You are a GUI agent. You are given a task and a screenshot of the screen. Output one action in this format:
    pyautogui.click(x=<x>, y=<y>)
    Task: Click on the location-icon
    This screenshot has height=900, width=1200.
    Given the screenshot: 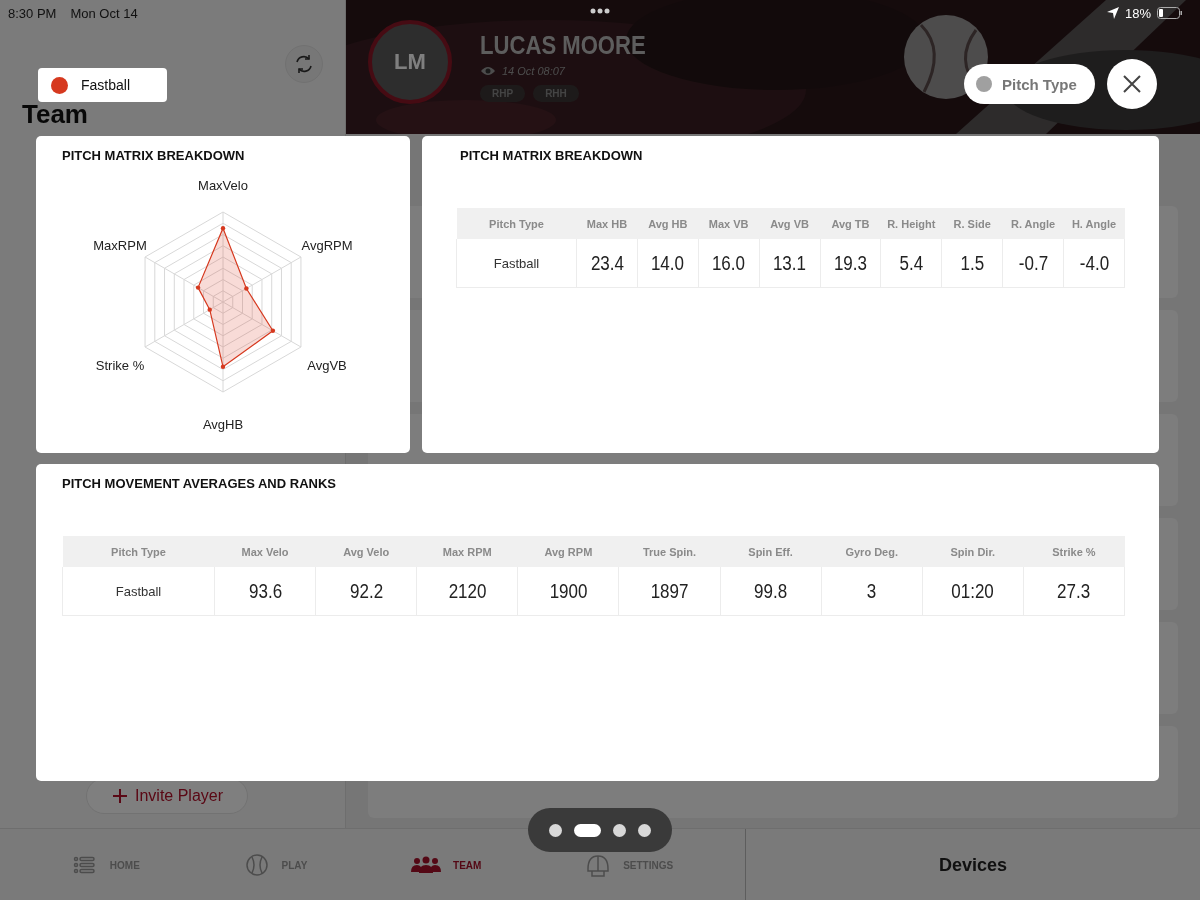 What is the action you would take?
    pyautogui.click(x=1112, y=13)
    